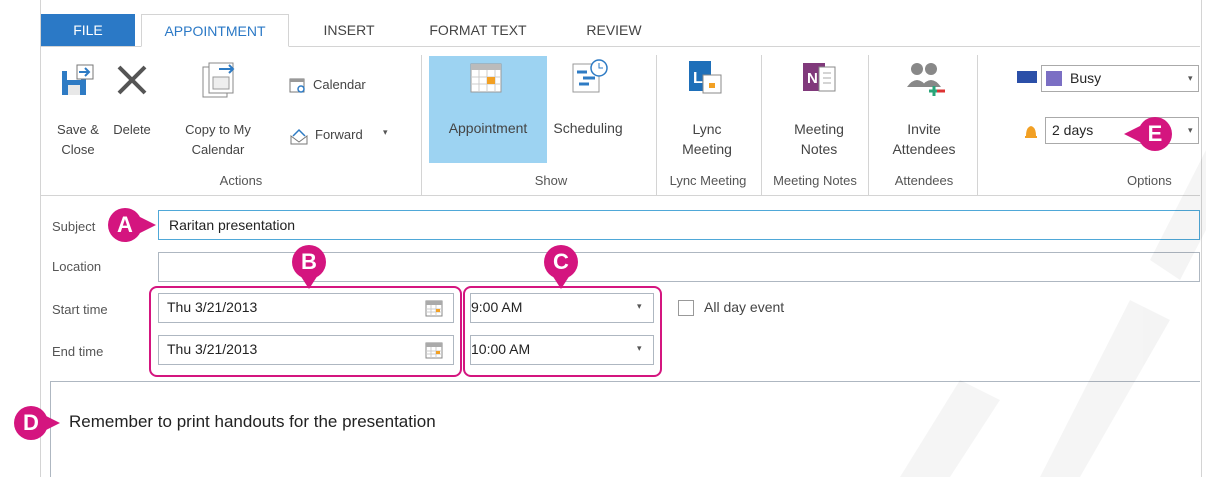 Image resolution: width=1206 pixels, height=477 pixels. Describe the element at coordinates (241, 180) in the screenshot. I see `group-label-actions: Actions` at that location.